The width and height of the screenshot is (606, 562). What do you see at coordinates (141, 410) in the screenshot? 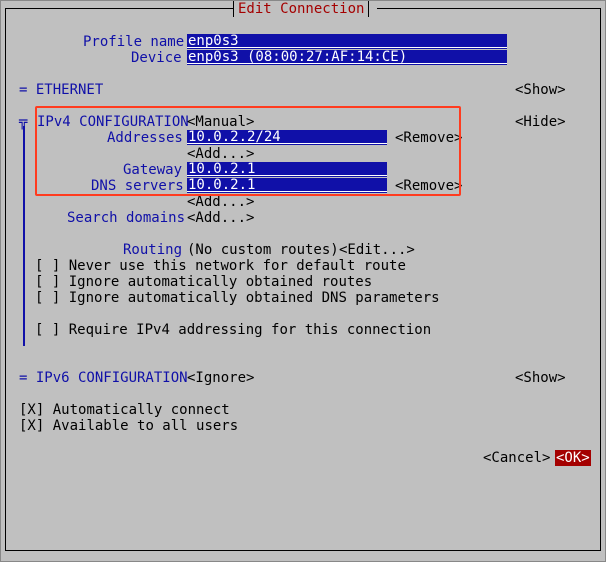
I see `checkbox-label: Automatically connect` at bounding box center [141, 410].